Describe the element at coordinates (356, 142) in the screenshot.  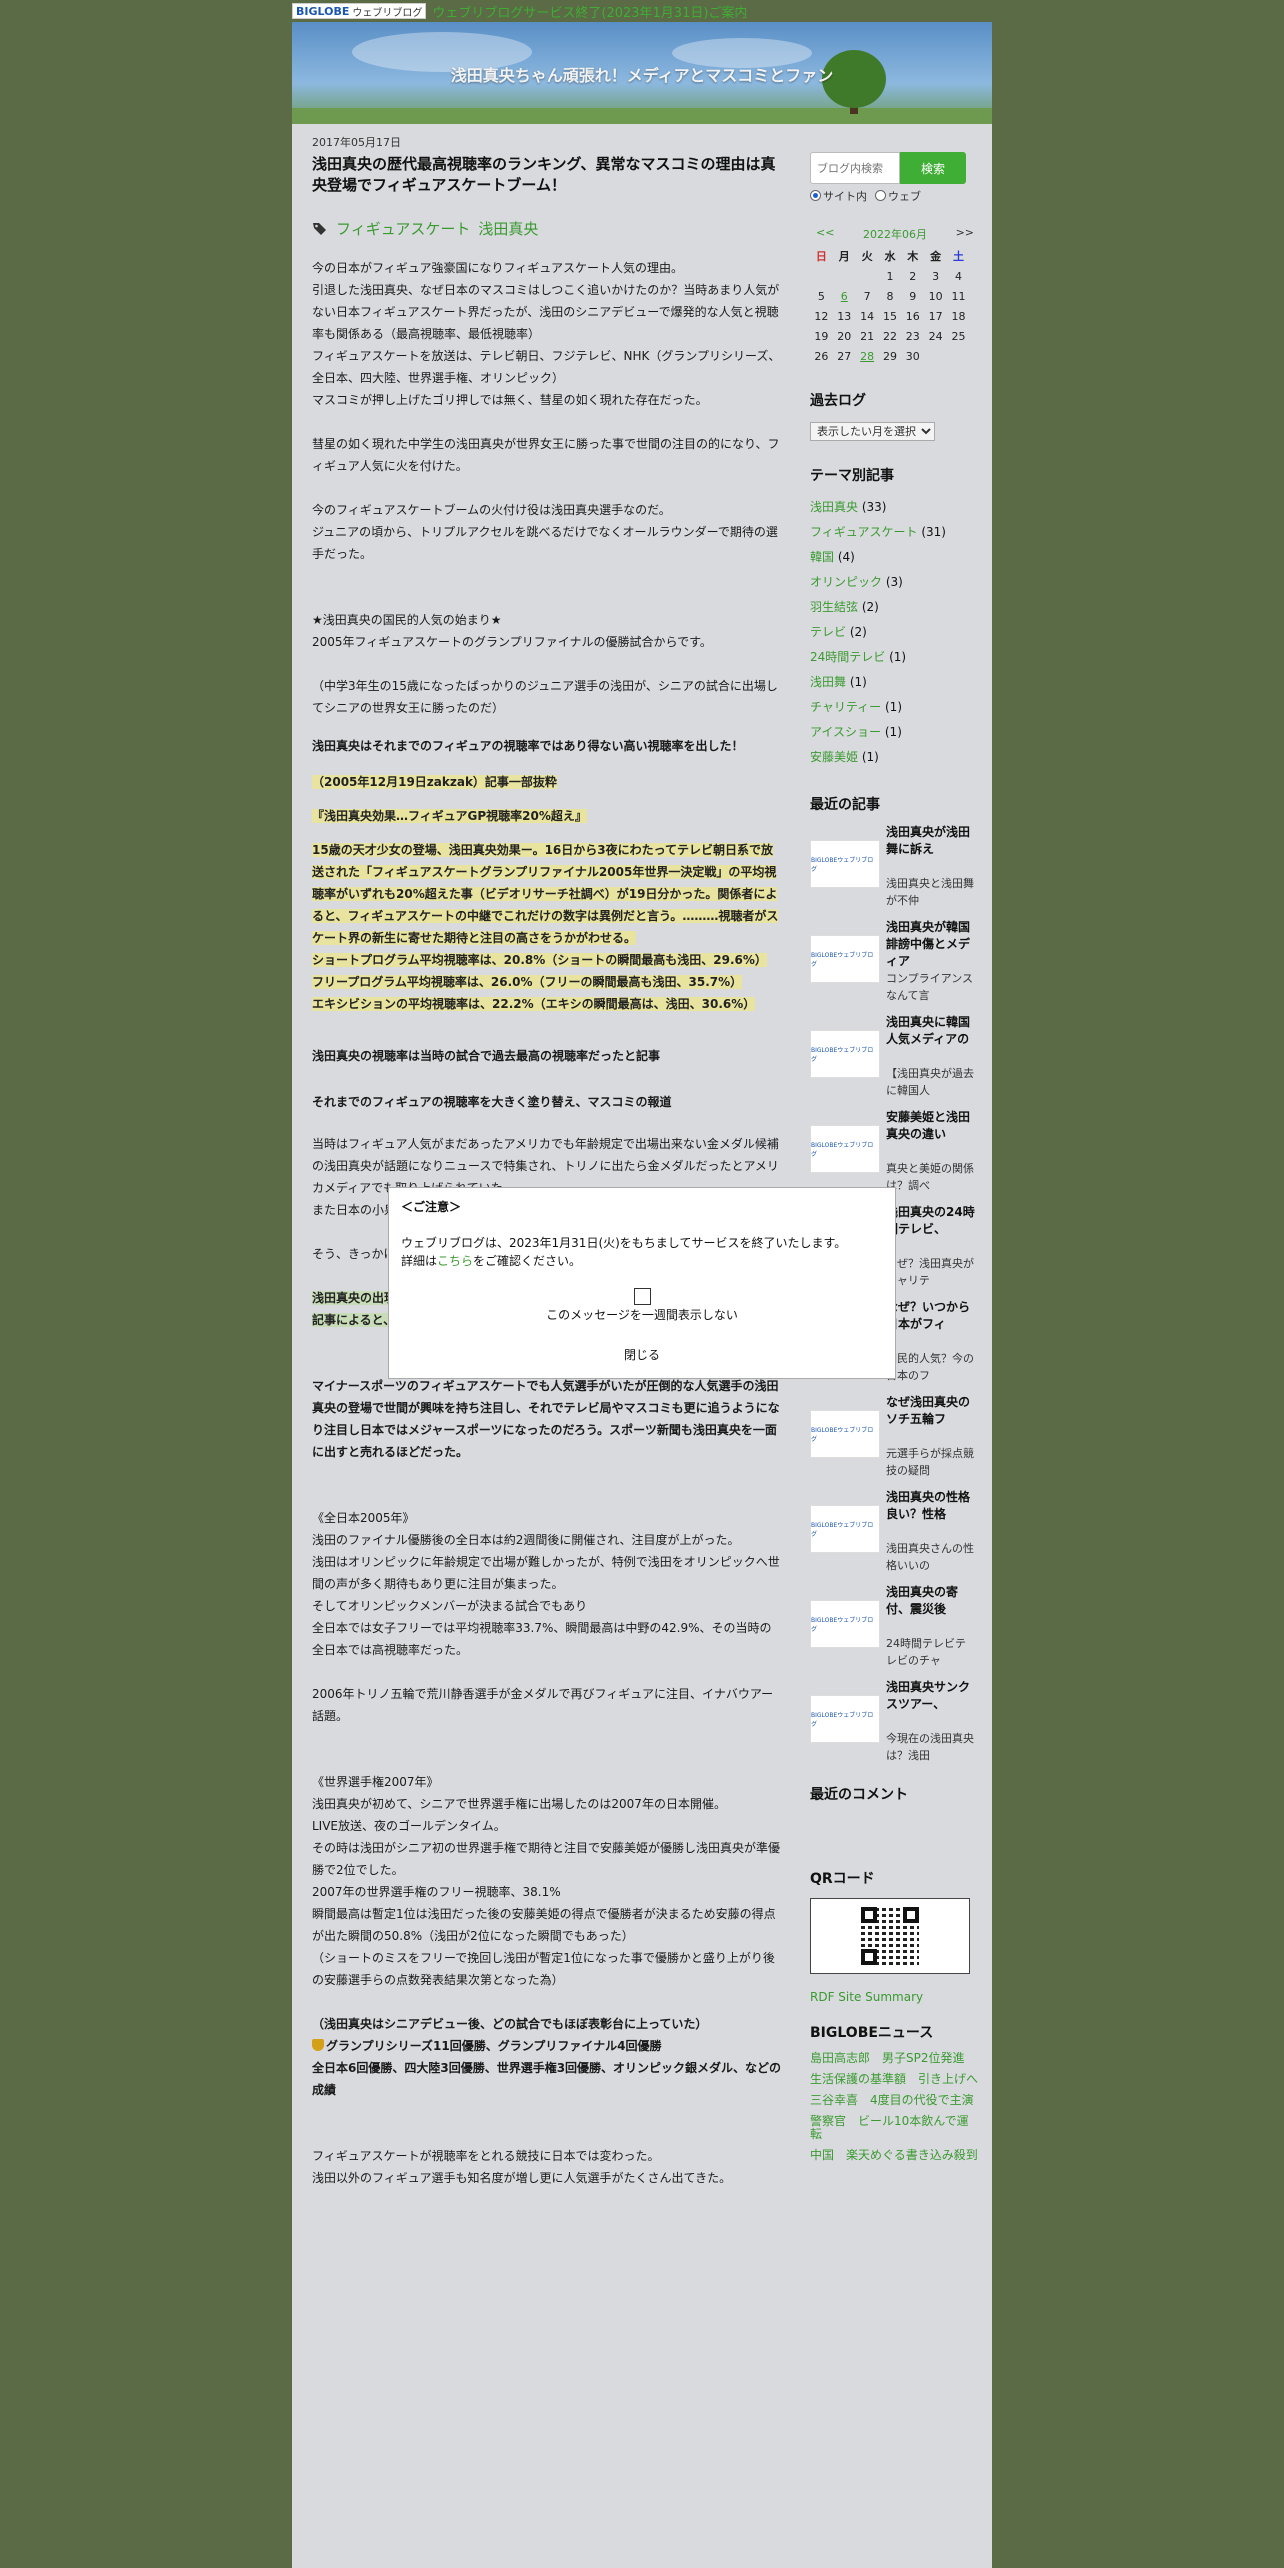
I see `post-date: 2017年05月17日` at that location.